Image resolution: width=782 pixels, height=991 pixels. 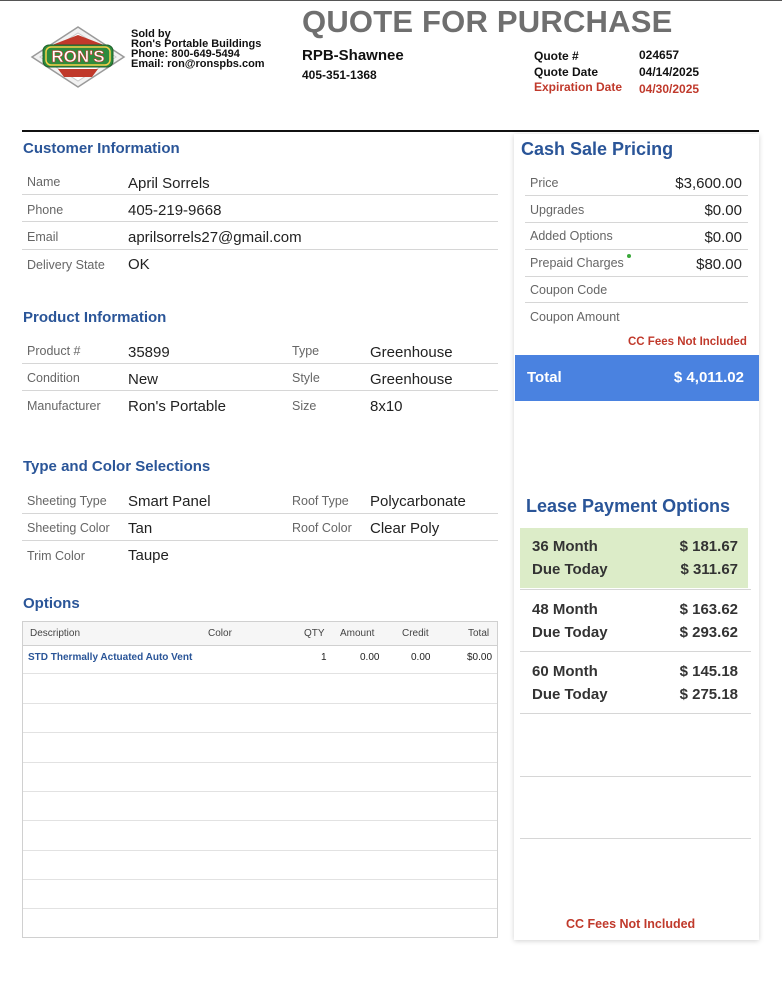 What do you see at coordinates (556, 56) in the screenshot?
I see `quote-number-label: Quote #` at bounding box center [556, 56].